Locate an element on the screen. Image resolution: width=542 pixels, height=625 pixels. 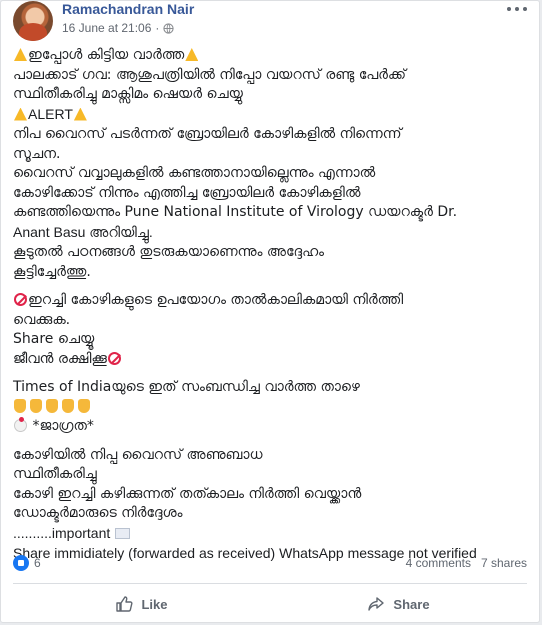
post-line-text: വെക്കുക. is located at coordinates (42, 319).